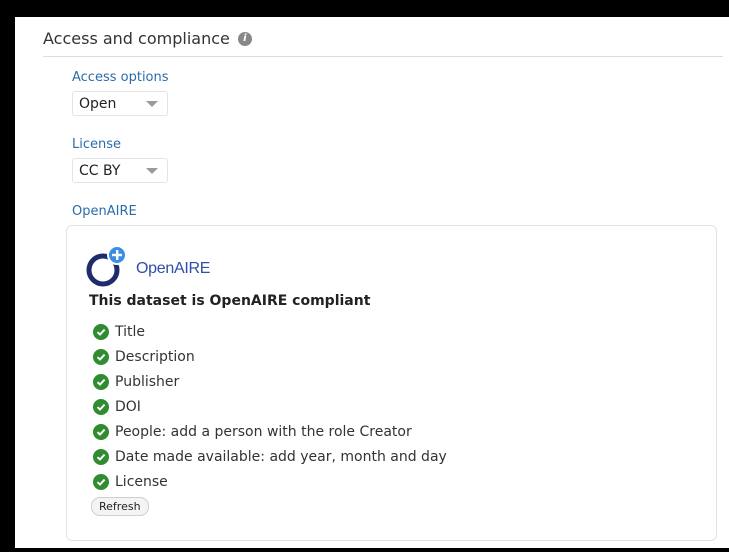 The image size is (729, 552). I want to click on compliance-status: This dataset is OpenAIRE compliant, so click(230, 301).